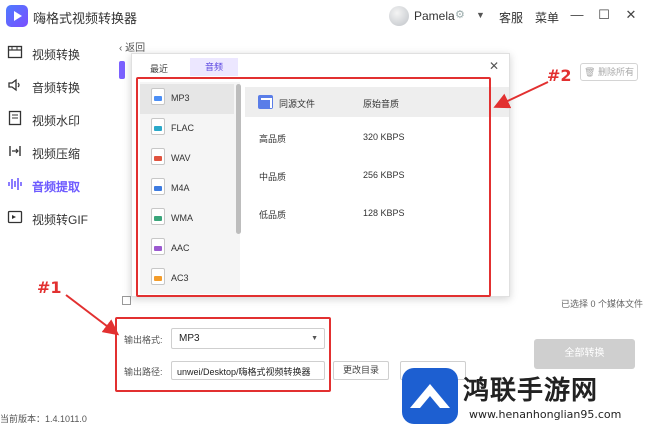 The height and width of the screenshot is (430, 647). I want to click on watermark-logo-icon, so click(430, 396).